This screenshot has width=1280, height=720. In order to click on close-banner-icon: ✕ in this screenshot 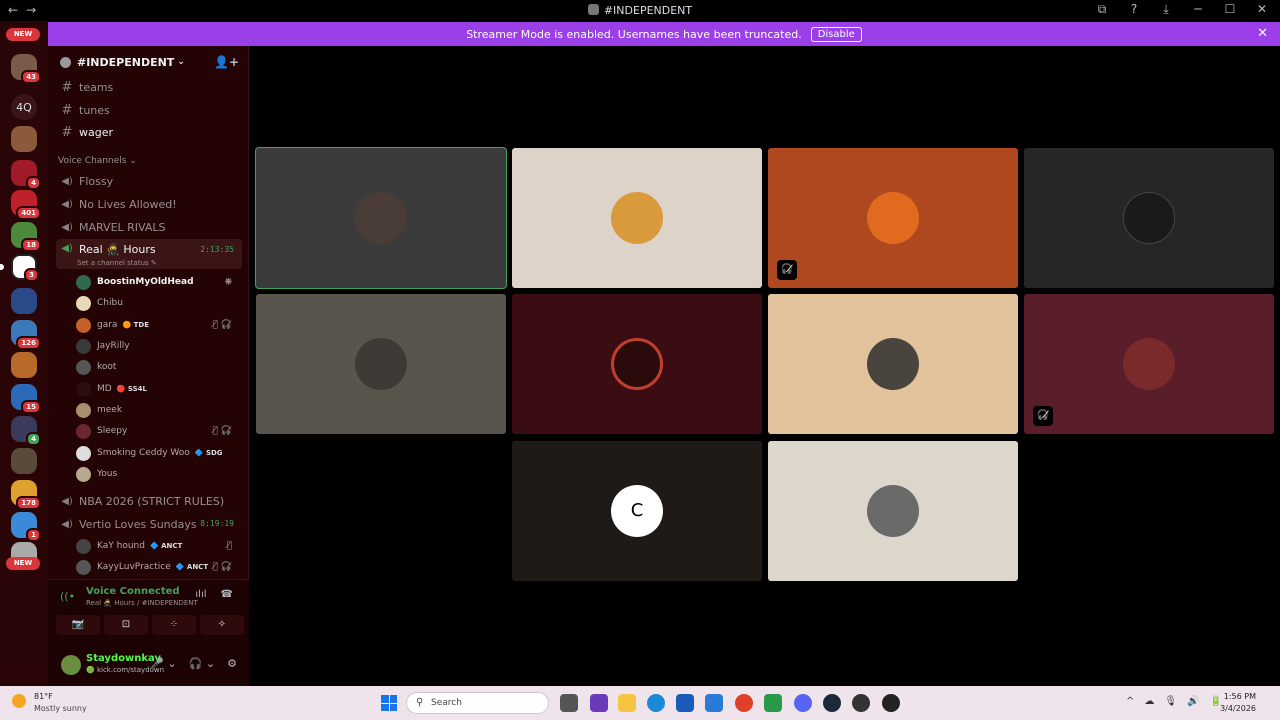, I will do `click(1262, 33)`.